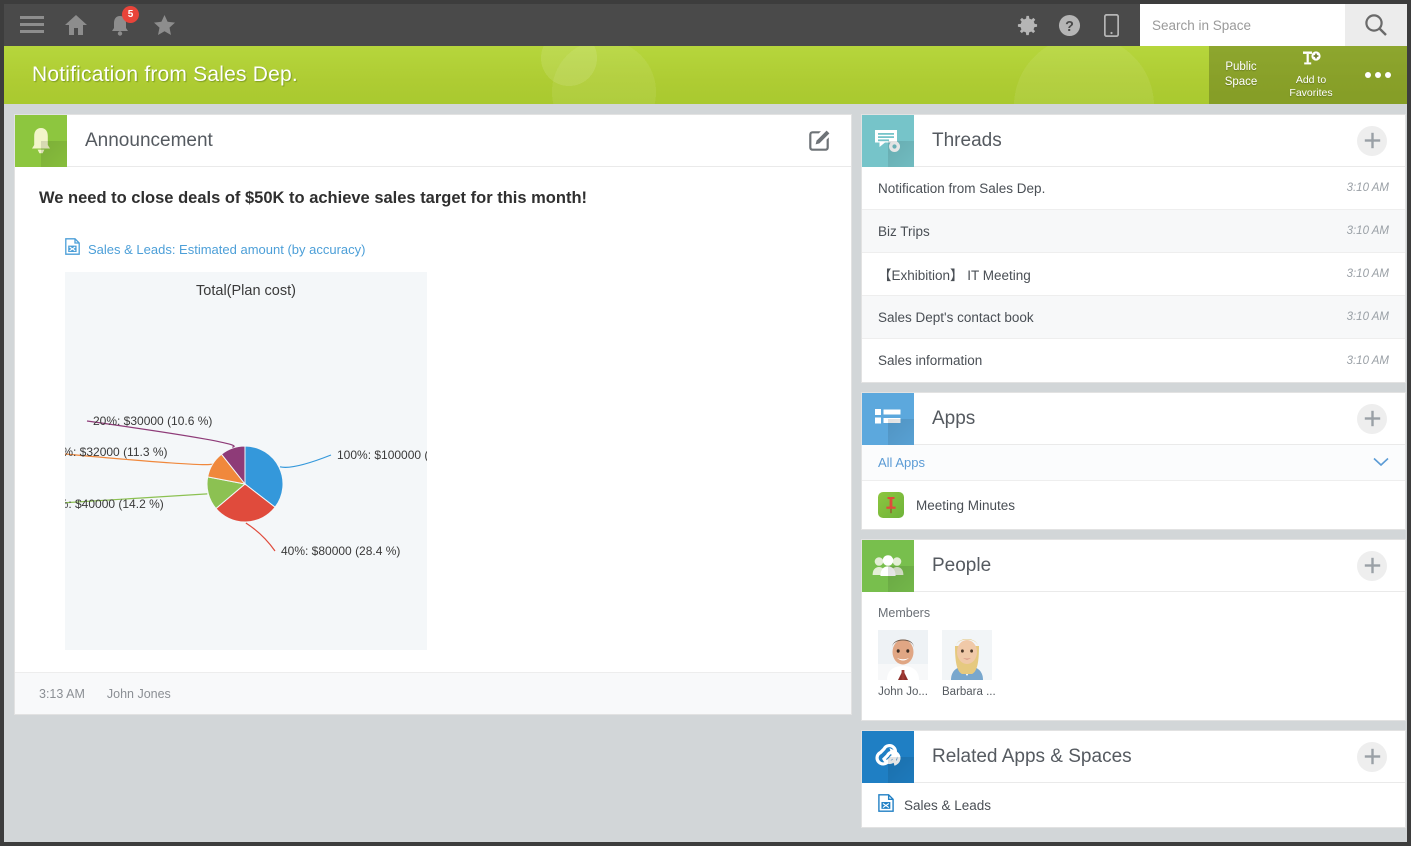 This screenshot has height=846, width=1411. What do you see at coordinates (967, 140) in the screenshot?
I see `threads-title: Threads` at bounding box center [967, 140].